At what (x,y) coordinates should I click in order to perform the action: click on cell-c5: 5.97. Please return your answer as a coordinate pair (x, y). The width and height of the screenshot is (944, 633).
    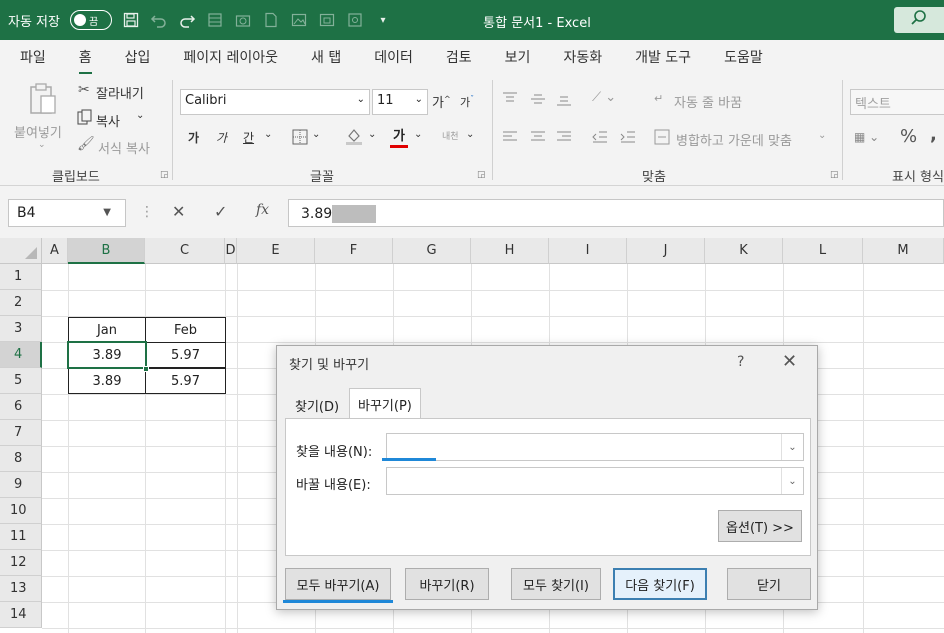
    Looking at the image, I should click on (185, 381).